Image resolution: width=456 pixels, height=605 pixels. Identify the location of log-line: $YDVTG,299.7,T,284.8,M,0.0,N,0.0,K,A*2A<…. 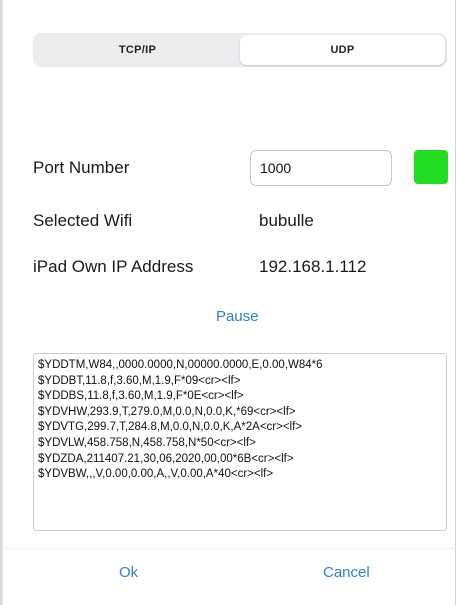
(170, 427).